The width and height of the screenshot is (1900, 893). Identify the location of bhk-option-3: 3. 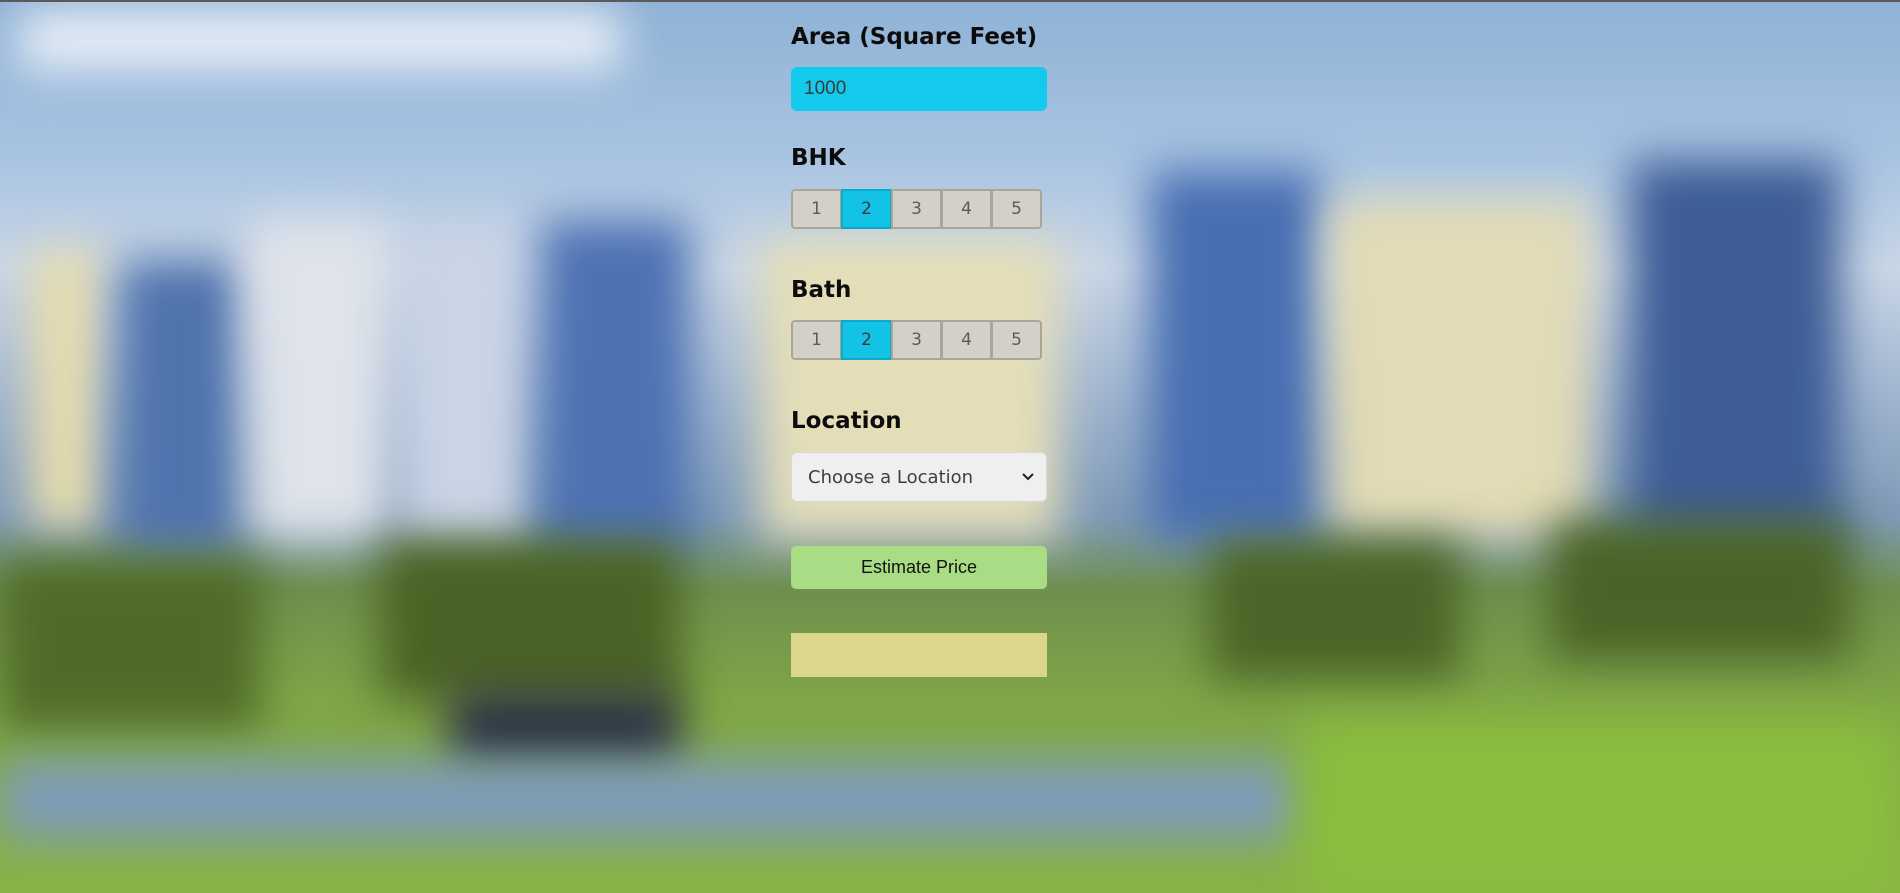
(916, 209).